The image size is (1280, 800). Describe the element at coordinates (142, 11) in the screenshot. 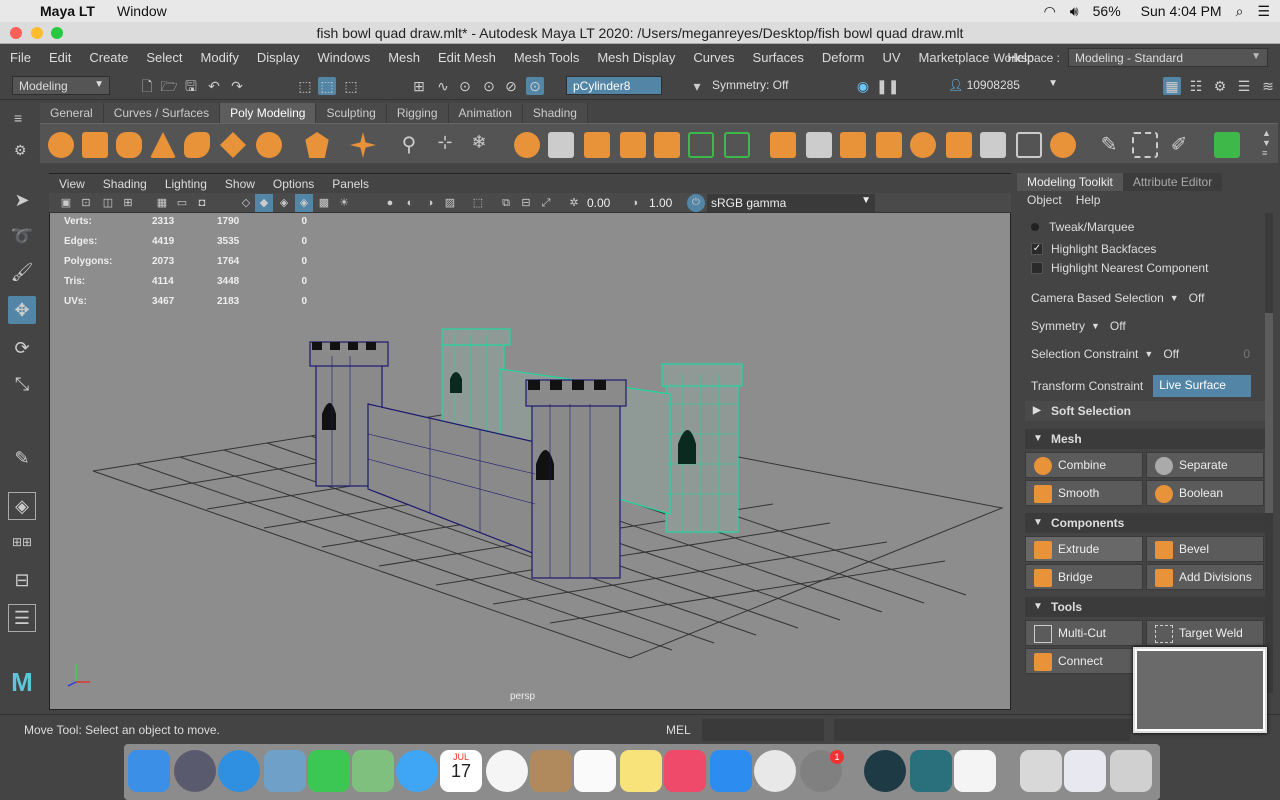

I see `window-menu: Window` at that location.